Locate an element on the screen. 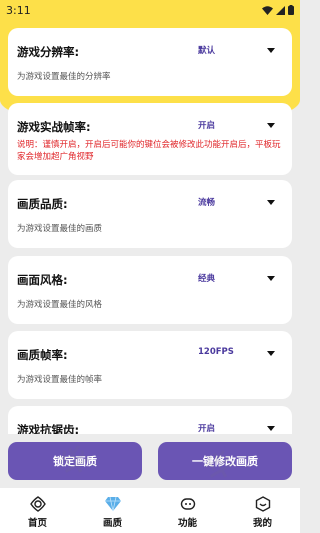  setting-value: 默认 is located at coordinates (206, 50).